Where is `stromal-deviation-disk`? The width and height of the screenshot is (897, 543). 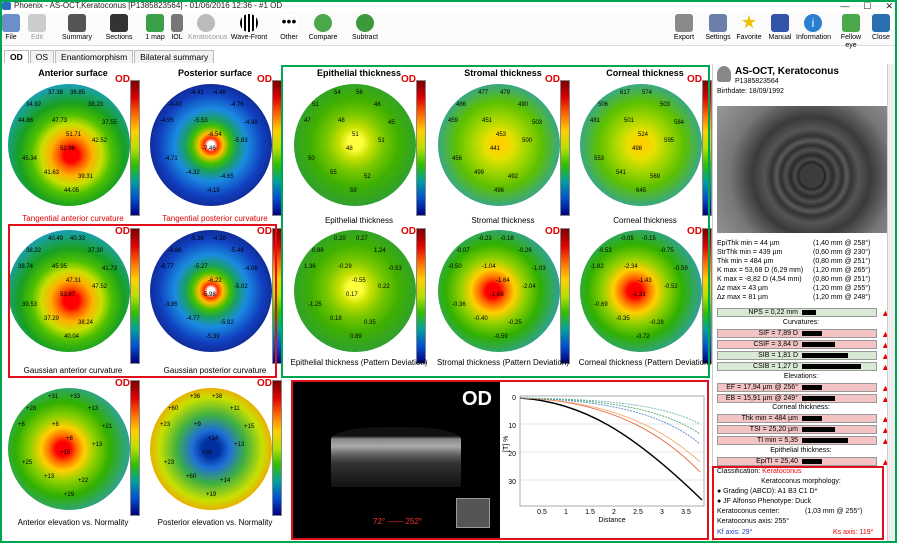 stromal-deviation-disk is located at coordinates (499, 291).